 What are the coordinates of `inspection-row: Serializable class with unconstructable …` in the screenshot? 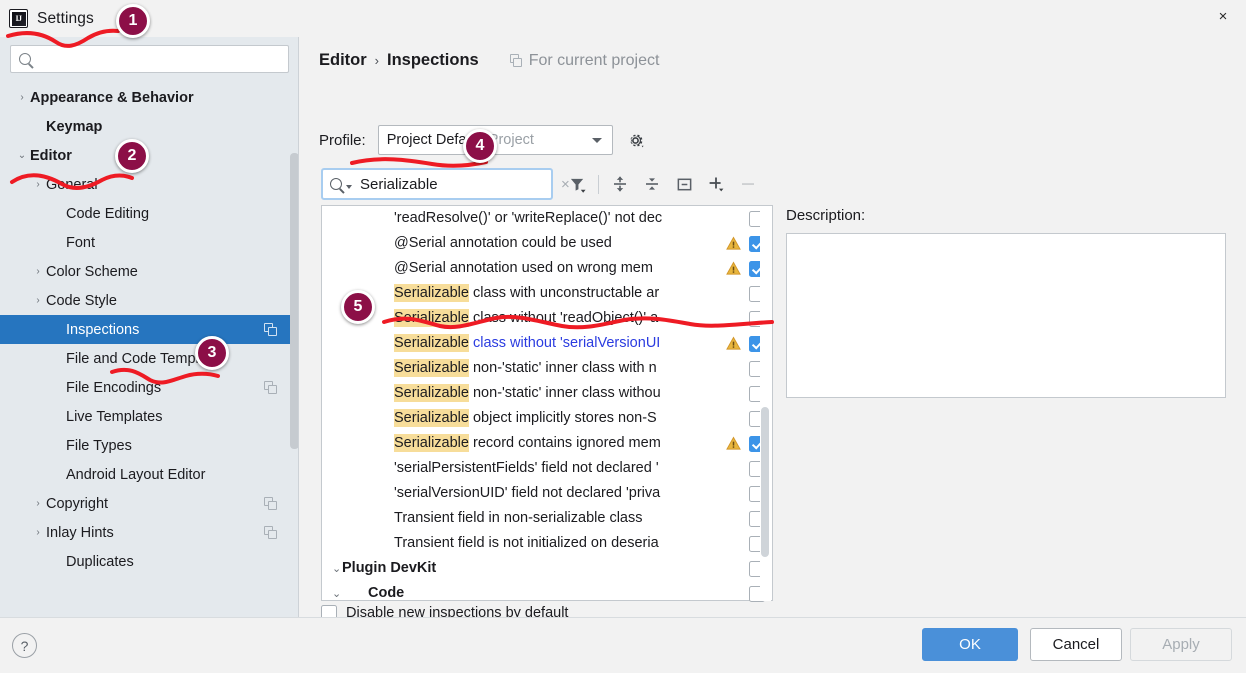 It's located at (547, 293).